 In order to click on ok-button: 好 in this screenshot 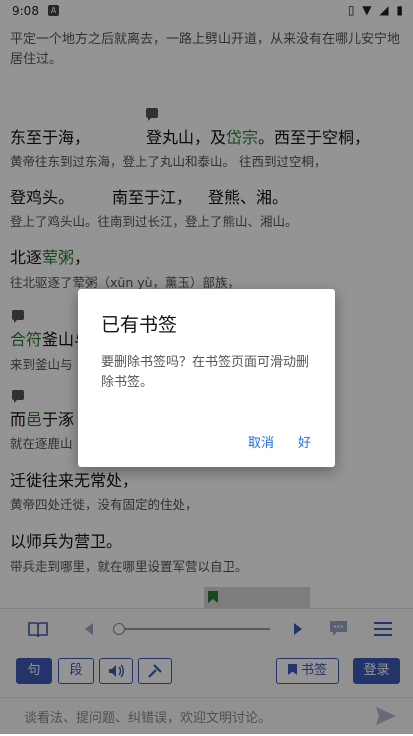, I will do `click(304, 441)`.